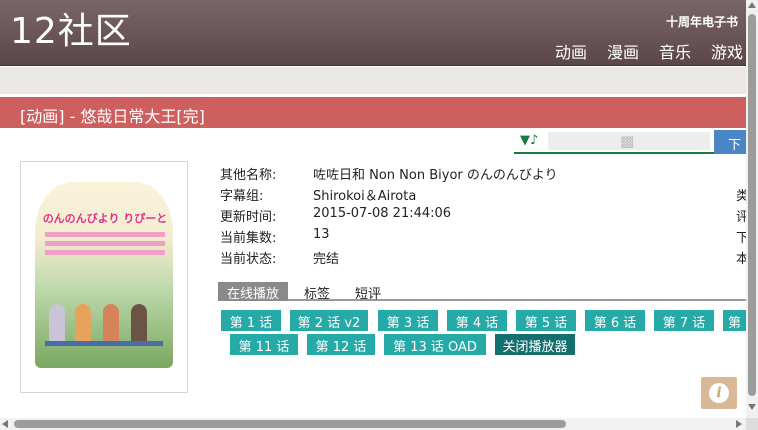 The image size is (758, 430). I want to click on cover-artwork: のんのんびより りぴーと, so click(104, 275).